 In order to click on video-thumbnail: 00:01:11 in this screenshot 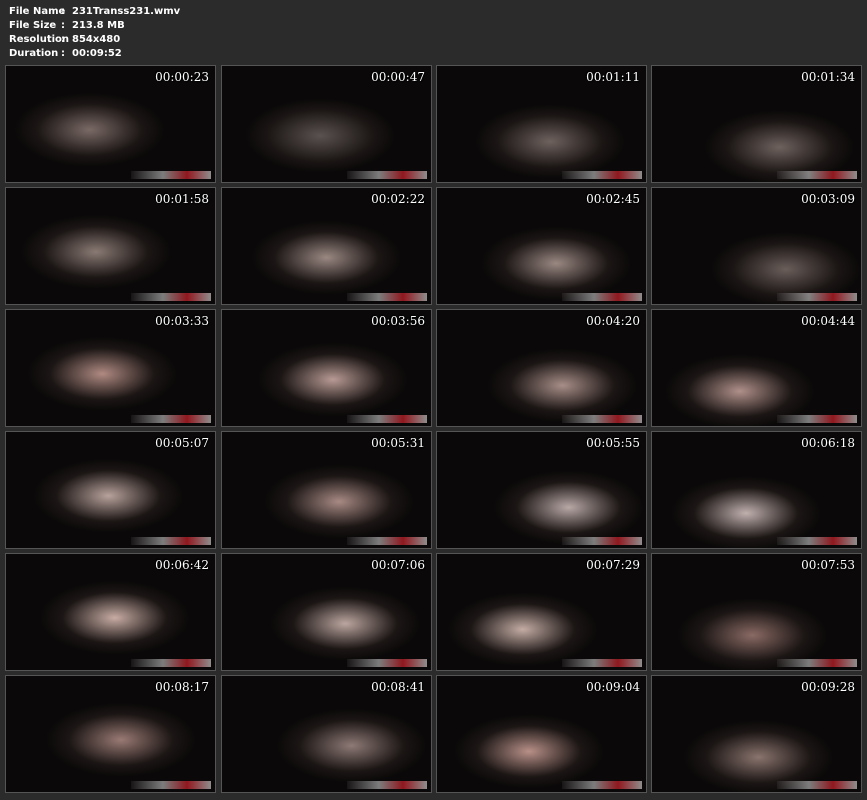, I will do `click(541, 124)`.